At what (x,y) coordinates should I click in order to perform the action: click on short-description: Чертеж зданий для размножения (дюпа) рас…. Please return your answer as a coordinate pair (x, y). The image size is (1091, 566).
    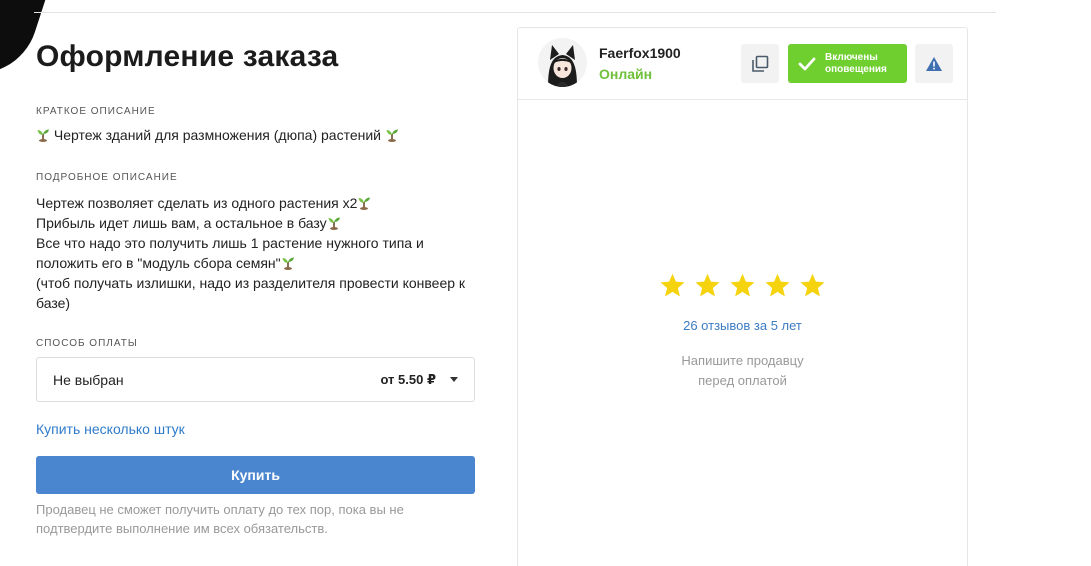
    Looking at the image, I should click on (217, 135).